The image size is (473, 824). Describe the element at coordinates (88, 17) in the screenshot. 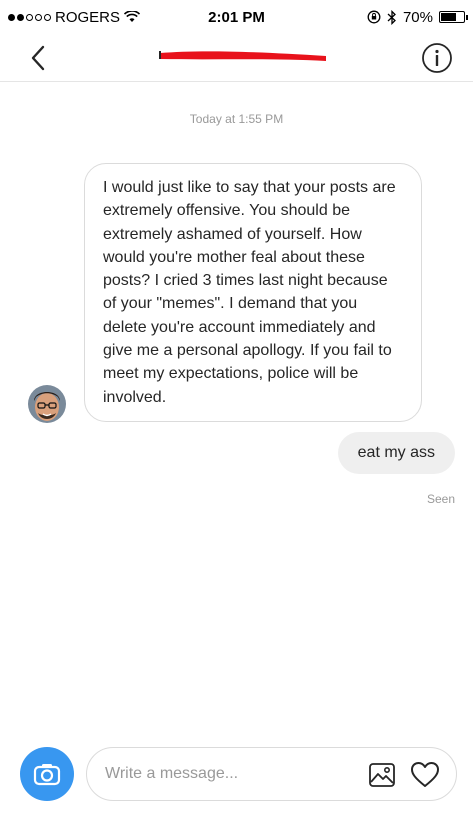

I see `carrier-name: ROGERS` at that location.